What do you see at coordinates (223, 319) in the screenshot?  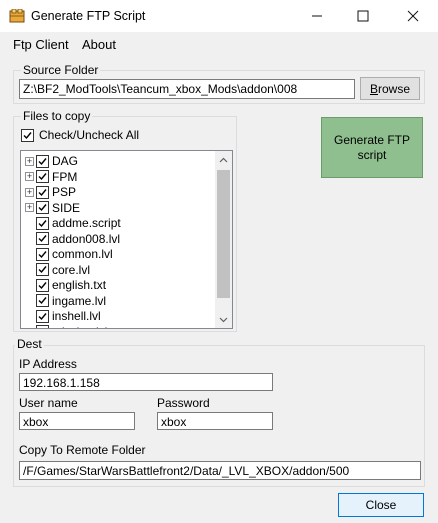 I see `scroll-down-icon` at bounding box center [223, 319].